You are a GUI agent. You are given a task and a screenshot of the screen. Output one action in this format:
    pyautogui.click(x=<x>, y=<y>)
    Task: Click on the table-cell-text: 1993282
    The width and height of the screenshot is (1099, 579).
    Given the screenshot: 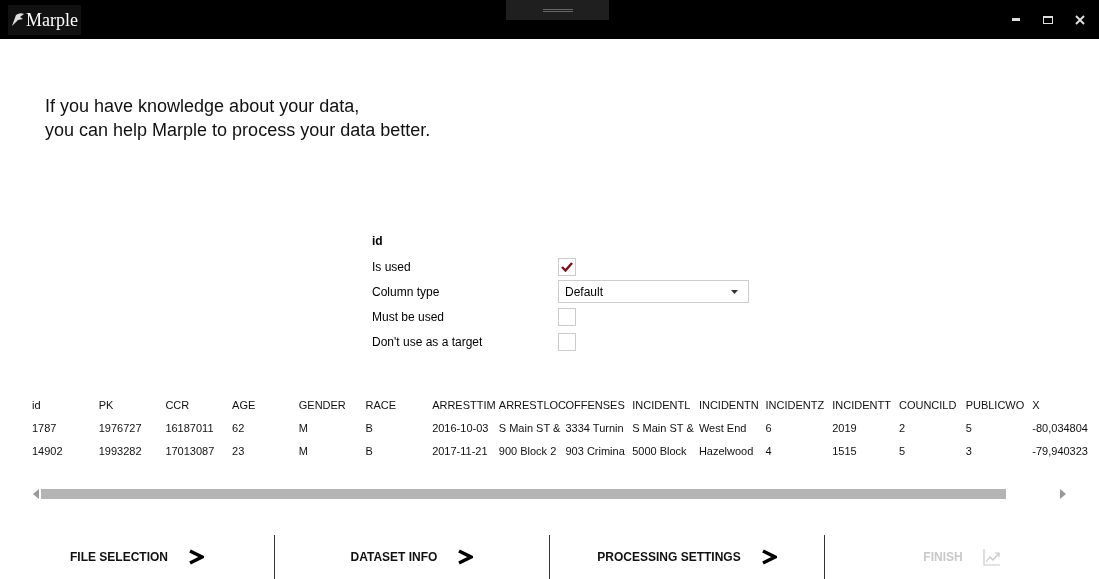 What is the action you would take?
    pyautogui.click(x=120, y=452)
    